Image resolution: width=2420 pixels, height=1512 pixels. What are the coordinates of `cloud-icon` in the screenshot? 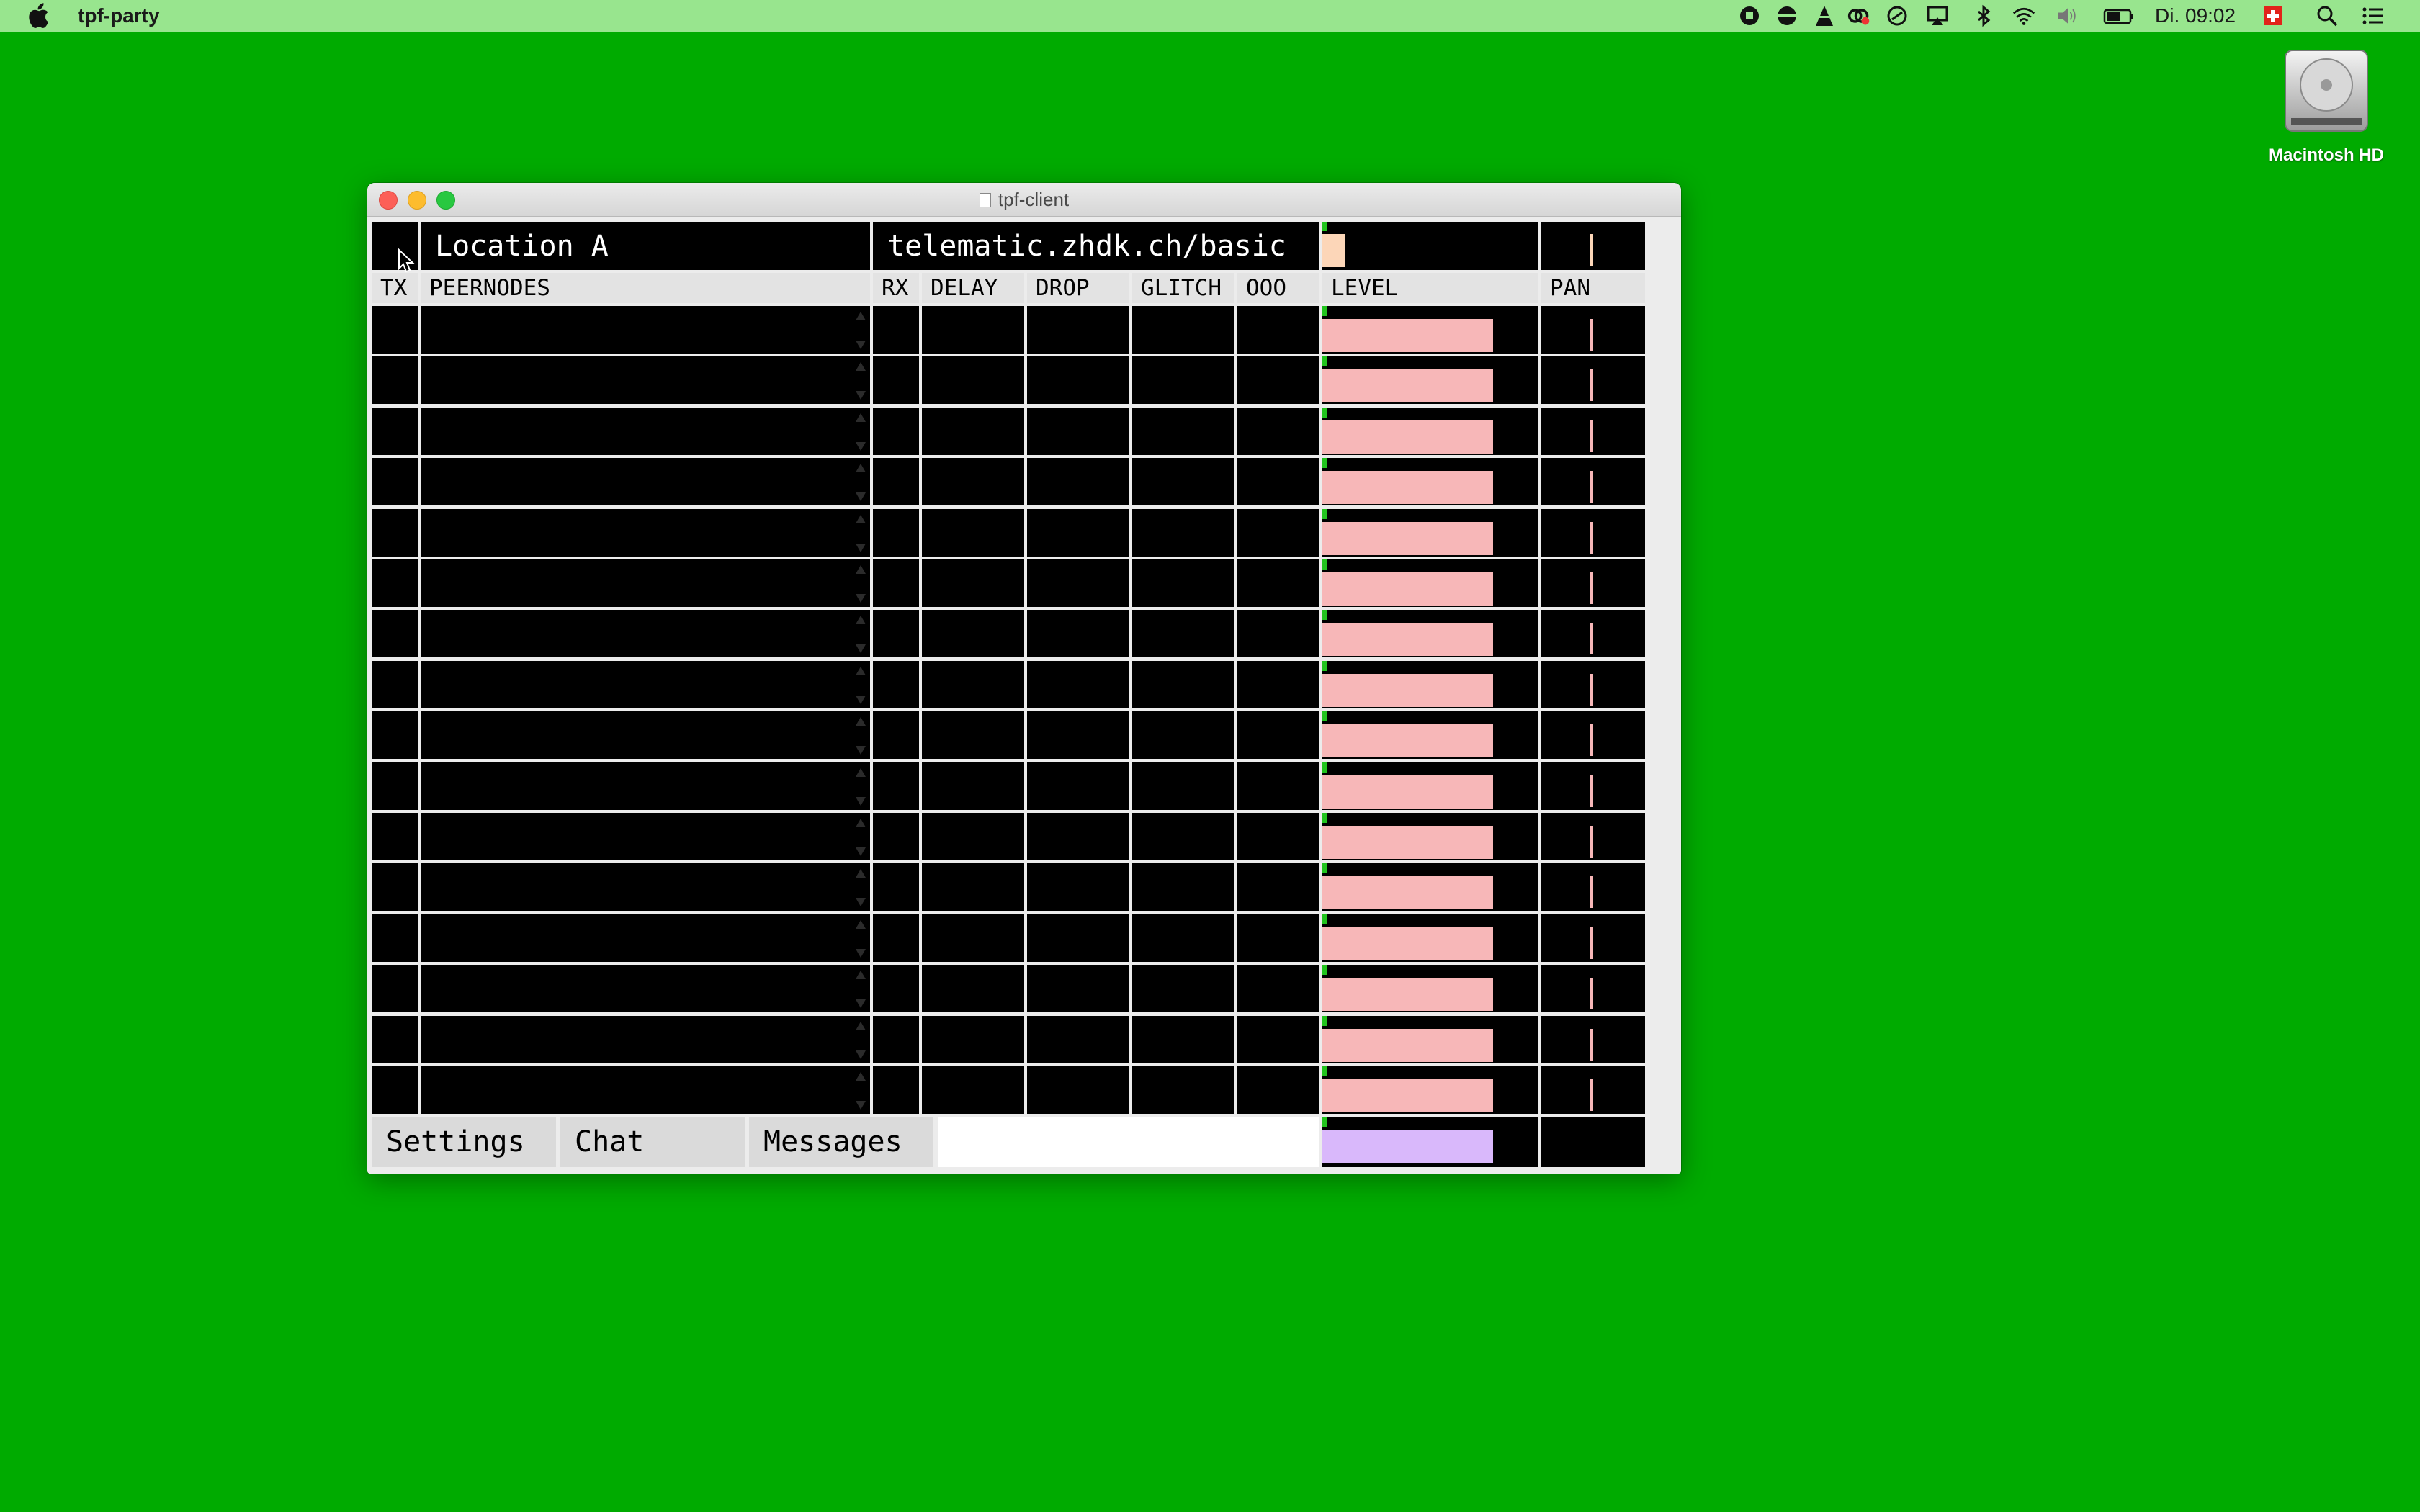 It's located at (1786, 15).